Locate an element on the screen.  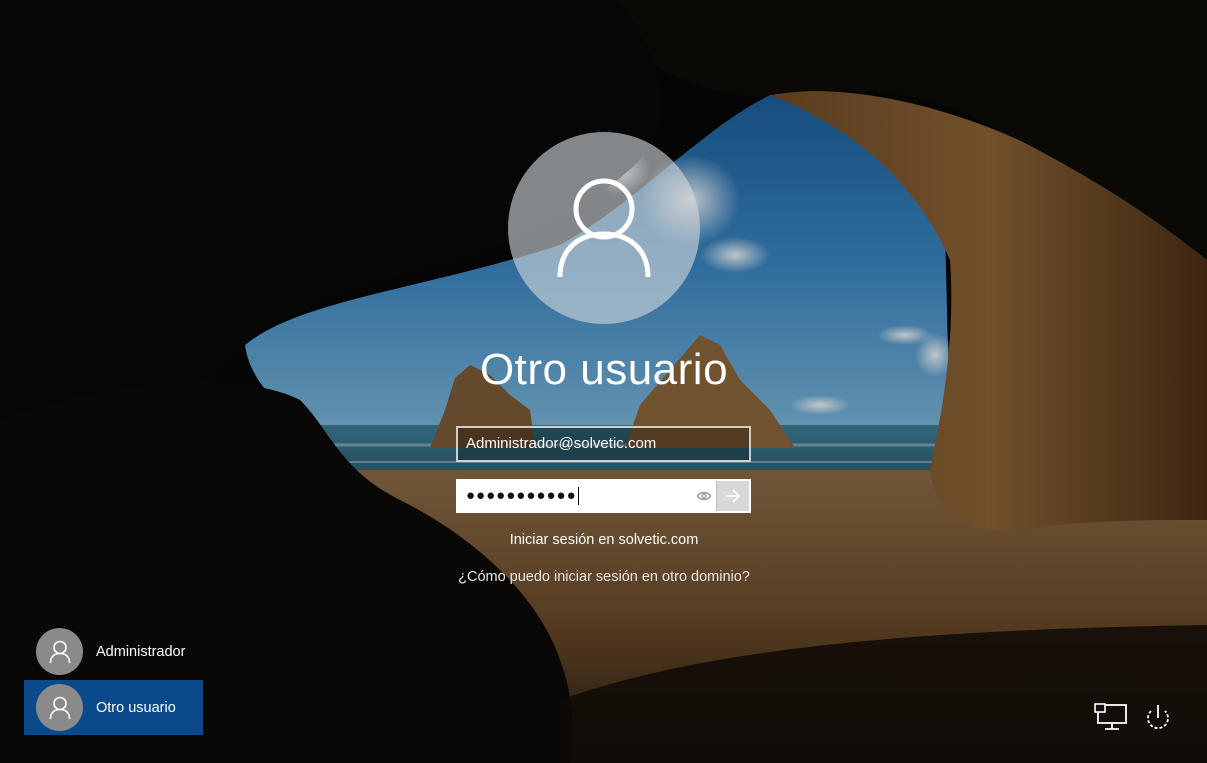
user-avatar is located at coordinates (604, 228).